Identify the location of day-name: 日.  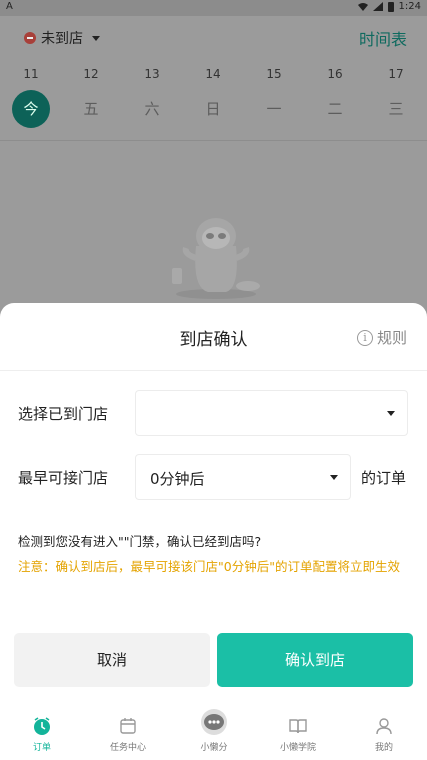
(213, 109).